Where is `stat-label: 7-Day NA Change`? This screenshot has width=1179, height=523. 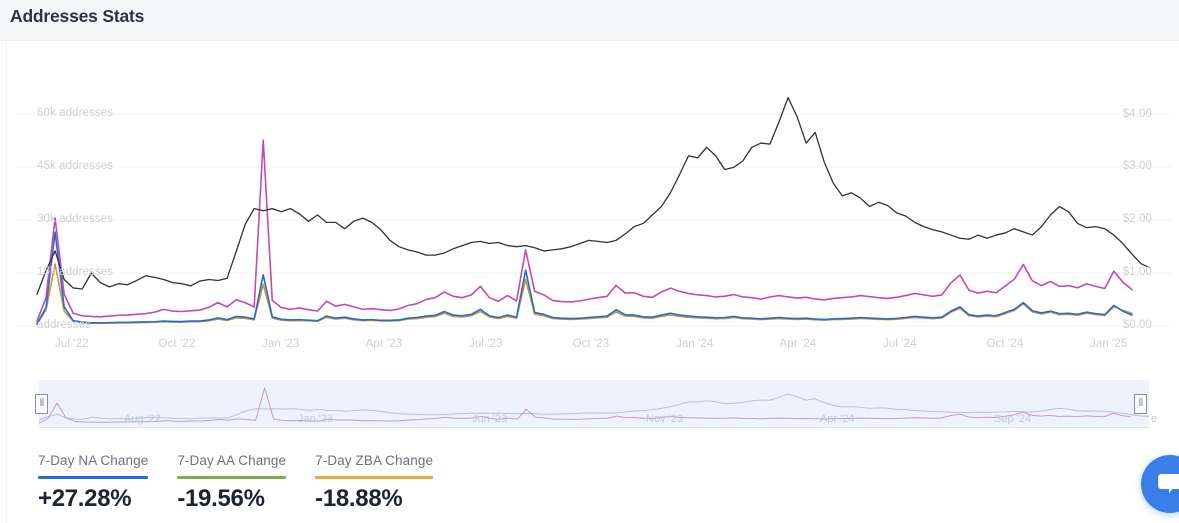
stat-label: 7-Day NA Change is located at coordinates (93, 460).